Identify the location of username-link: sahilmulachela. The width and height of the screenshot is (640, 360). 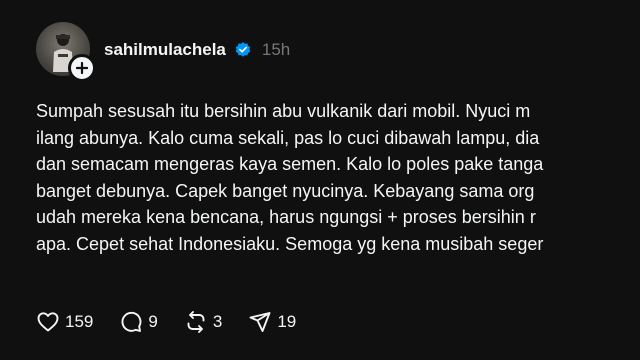
(165, 50).